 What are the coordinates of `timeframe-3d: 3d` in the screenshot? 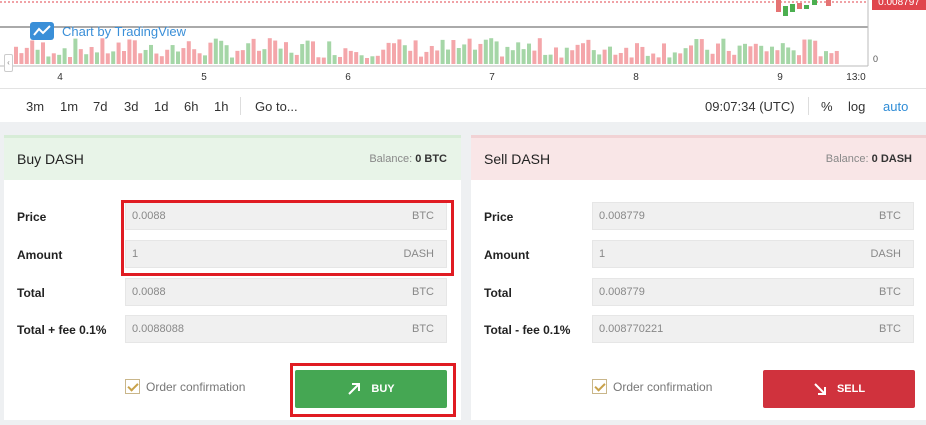 It's located at (131, 106).